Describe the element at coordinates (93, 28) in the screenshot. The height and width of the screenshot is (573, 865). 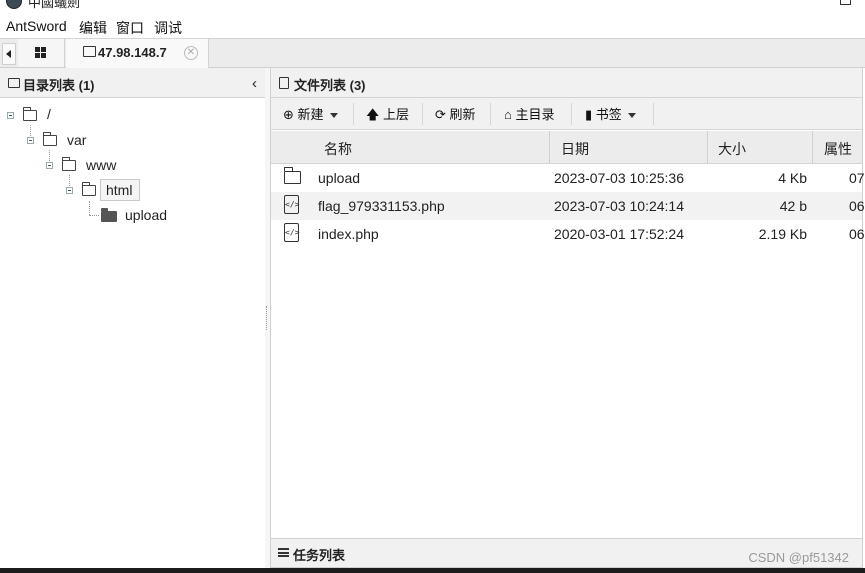
I see `menu-edit: 编辑` at that location.